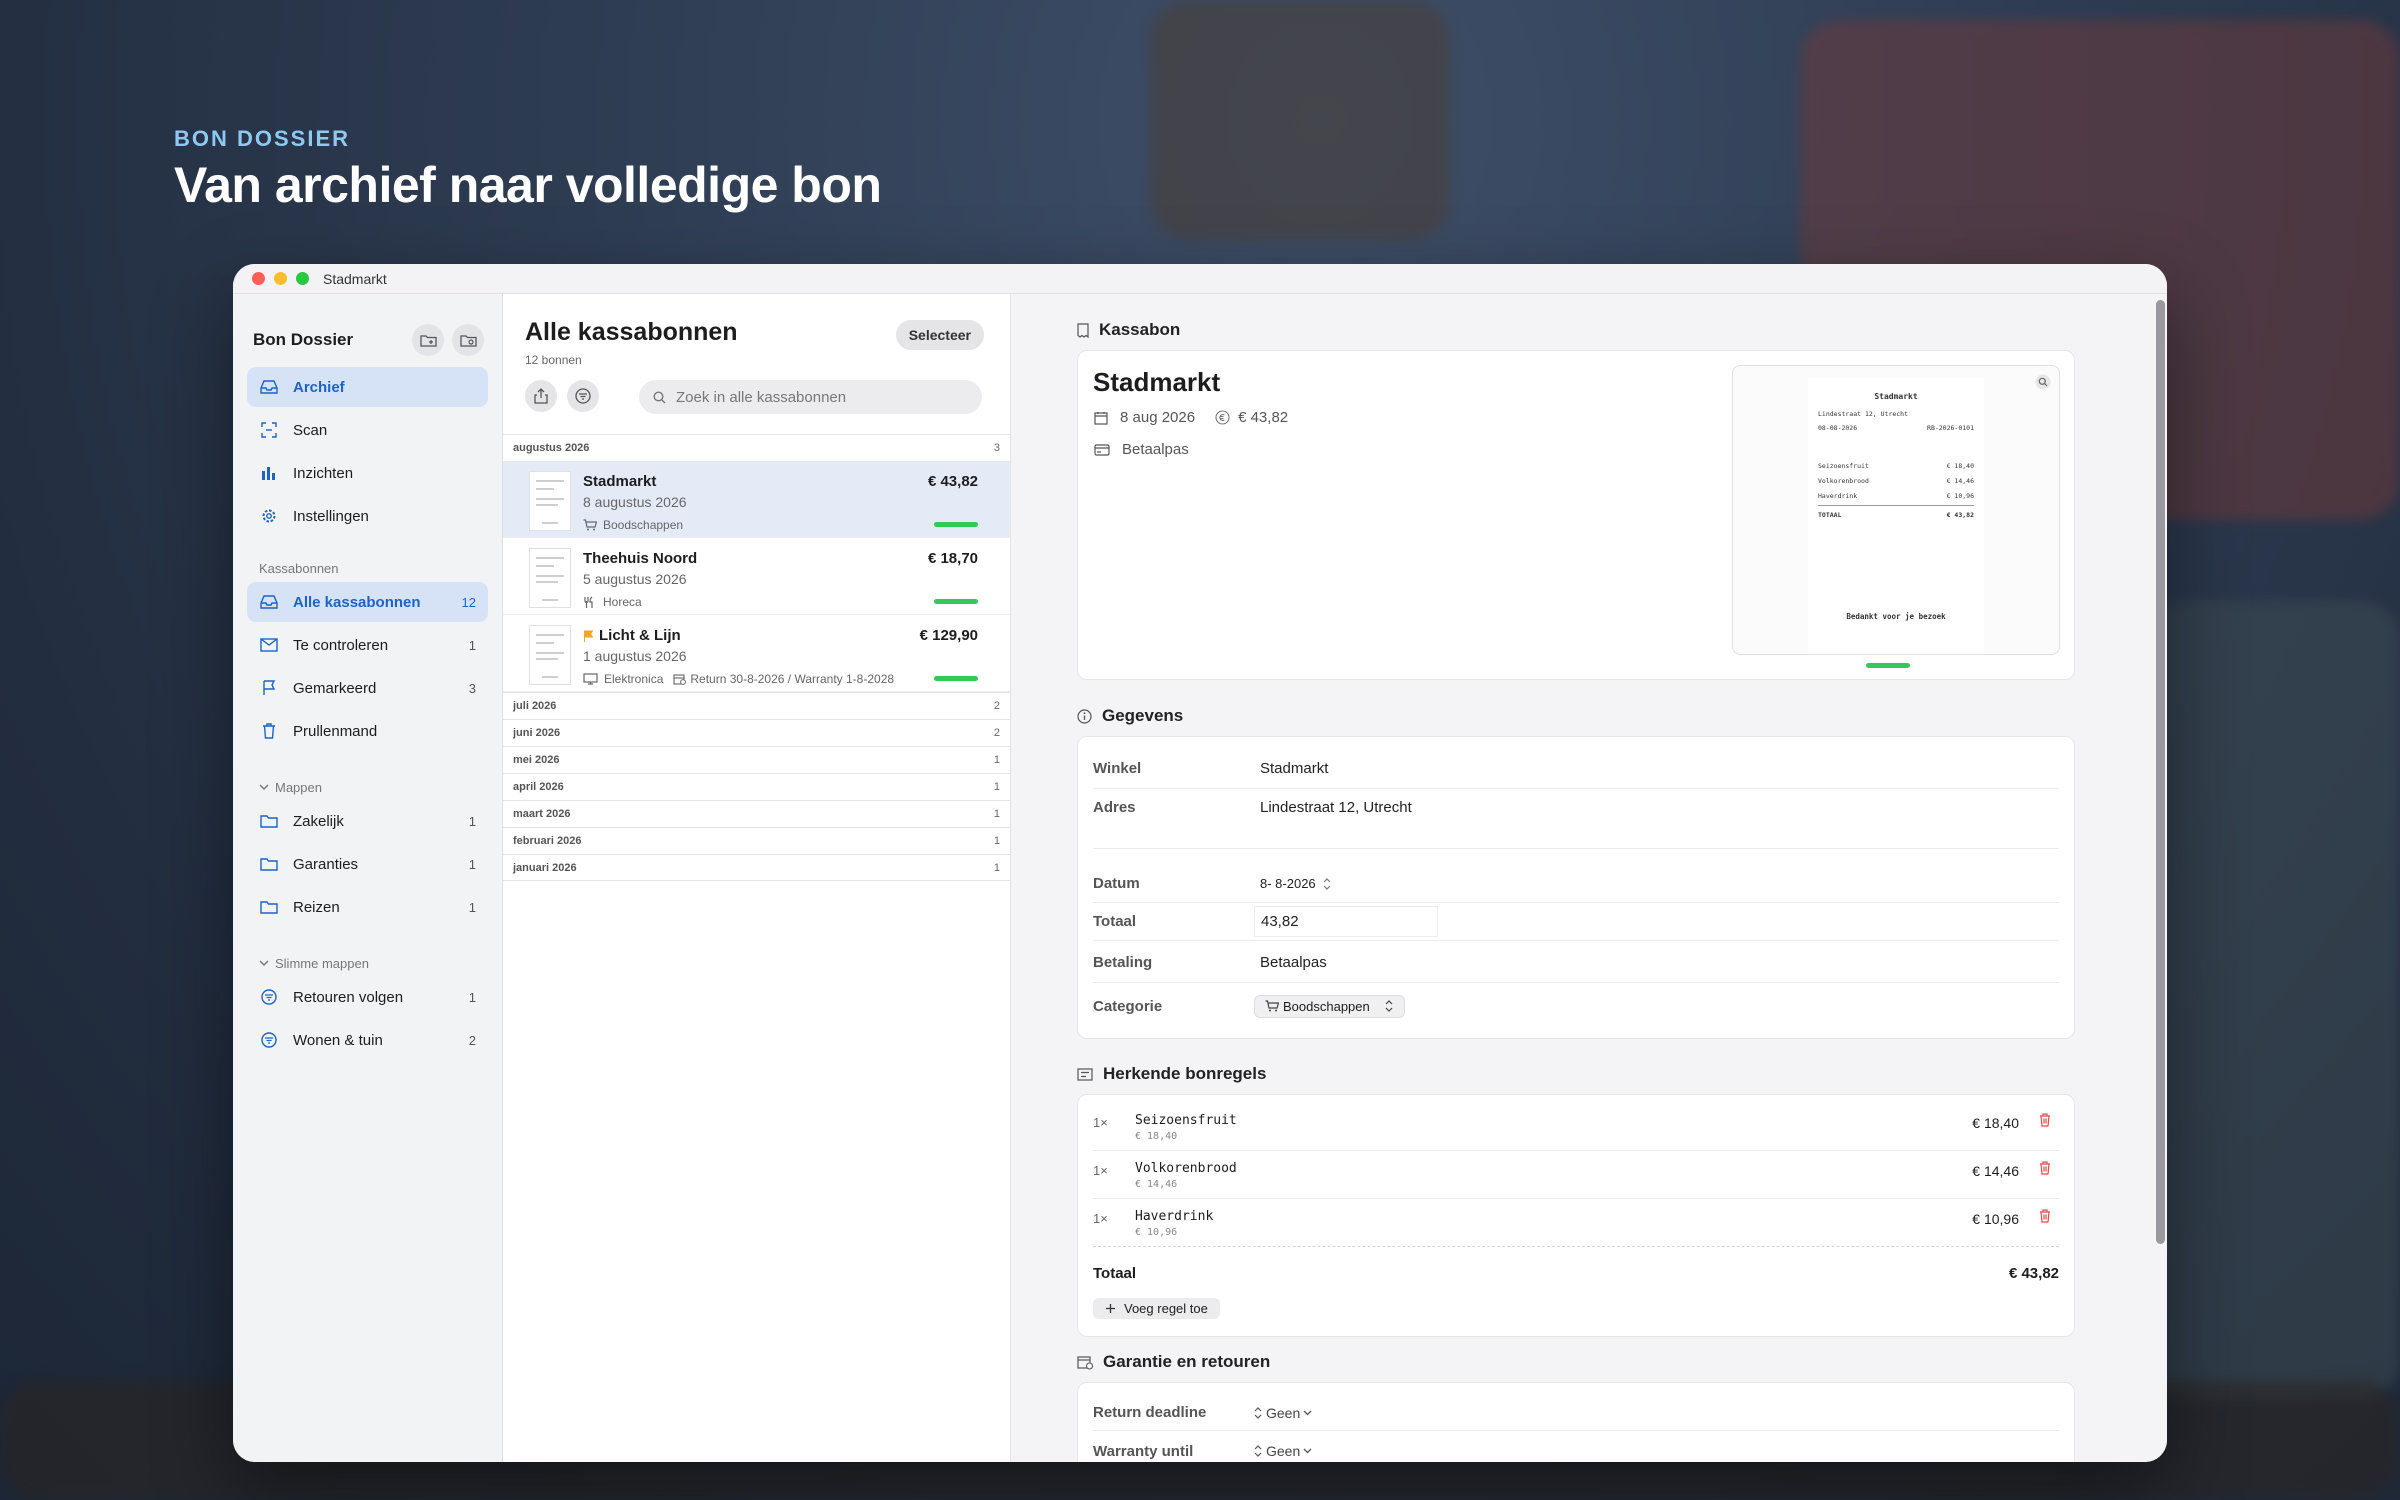 This screenshot has height=1500, width=2400. I want to click on section-header-lines: Herkende bonregels, so click(1171, 1074).